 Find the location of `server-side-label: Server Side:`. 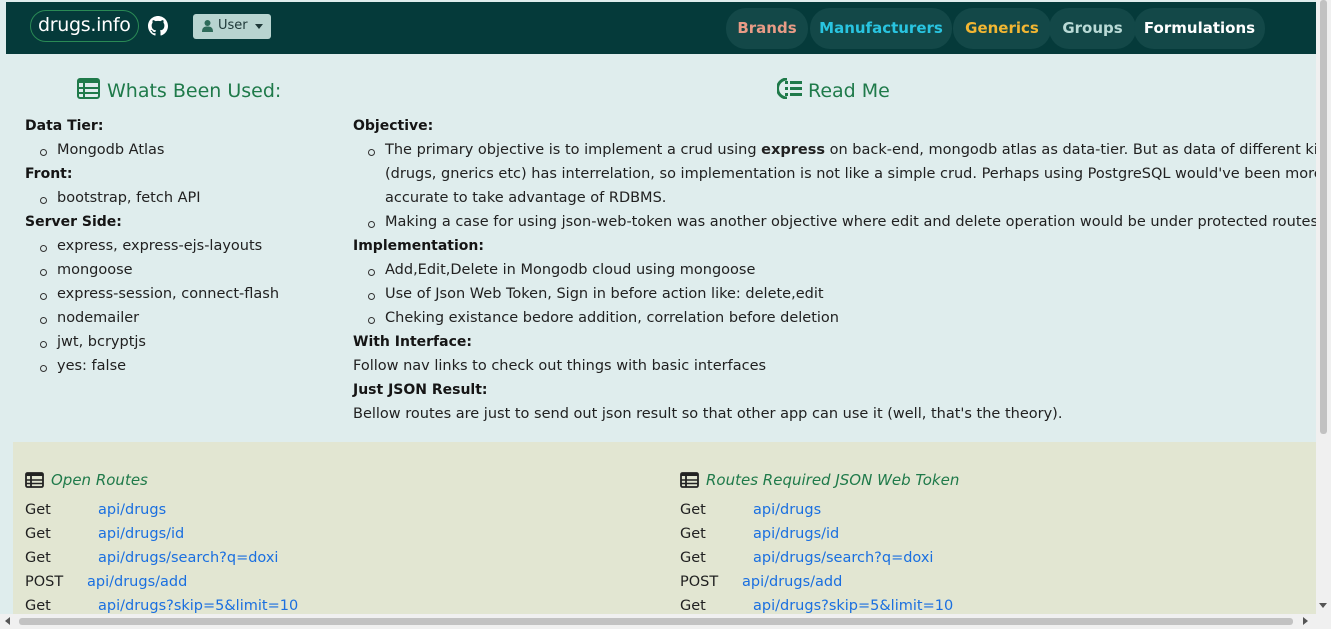

server-side-label: Server Side: is located at coordinates (73, 222).